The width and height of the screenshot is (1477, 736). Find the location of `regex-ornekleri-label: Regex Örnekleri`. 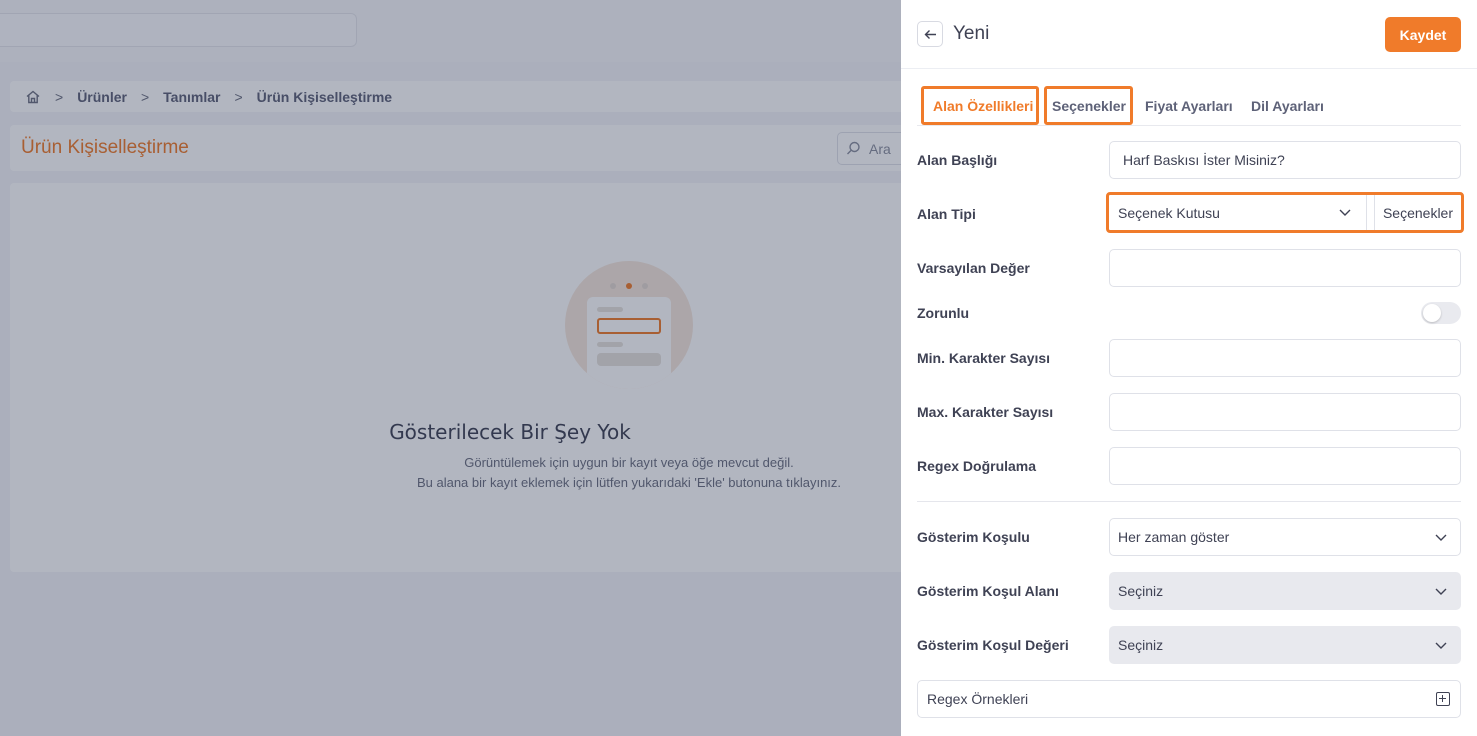

regex-ornekleri-label: Regex Örnekleri is located at coordinates (978, 699).